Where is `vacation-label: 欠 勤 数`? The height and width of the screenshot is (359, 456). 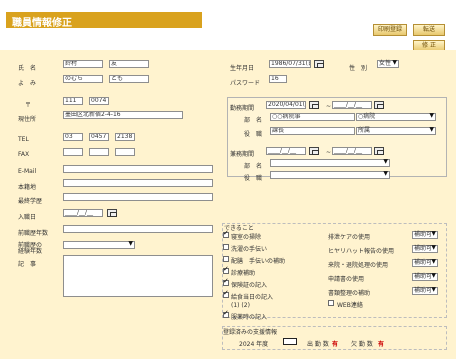 vacation-label: 欠 勤 数 is located at coordinates (362, 344).